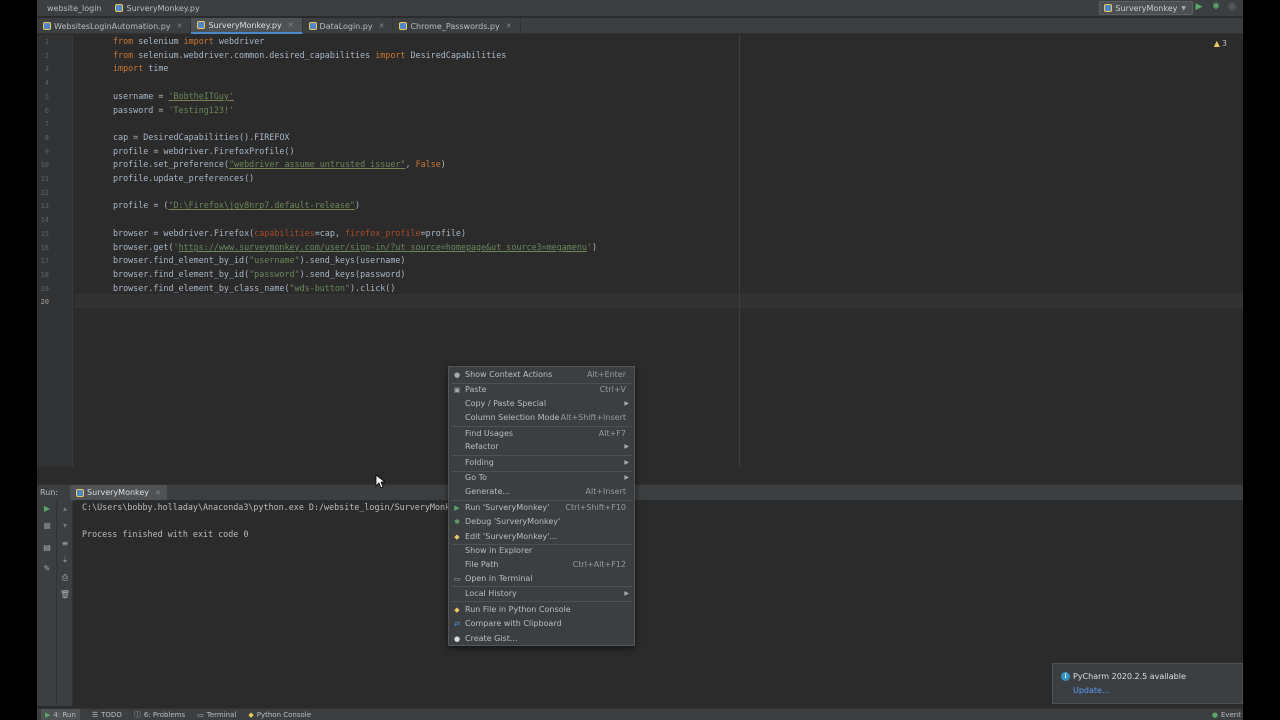 The width and height of the screenshot is (1280, 720). I want to click on rerun-icon: ▶, so click(47, 509).